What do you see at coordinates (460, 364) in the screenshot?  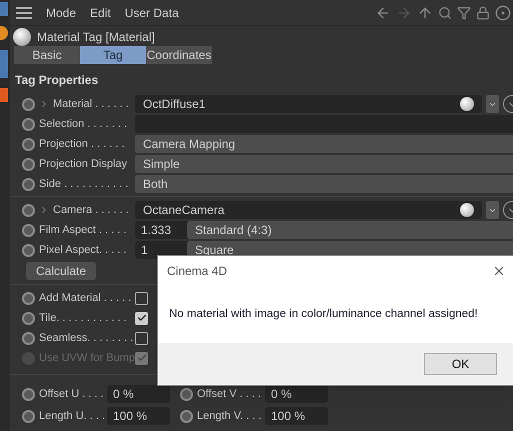 I see `ok-button: OK` at bounding box center [460, 364].